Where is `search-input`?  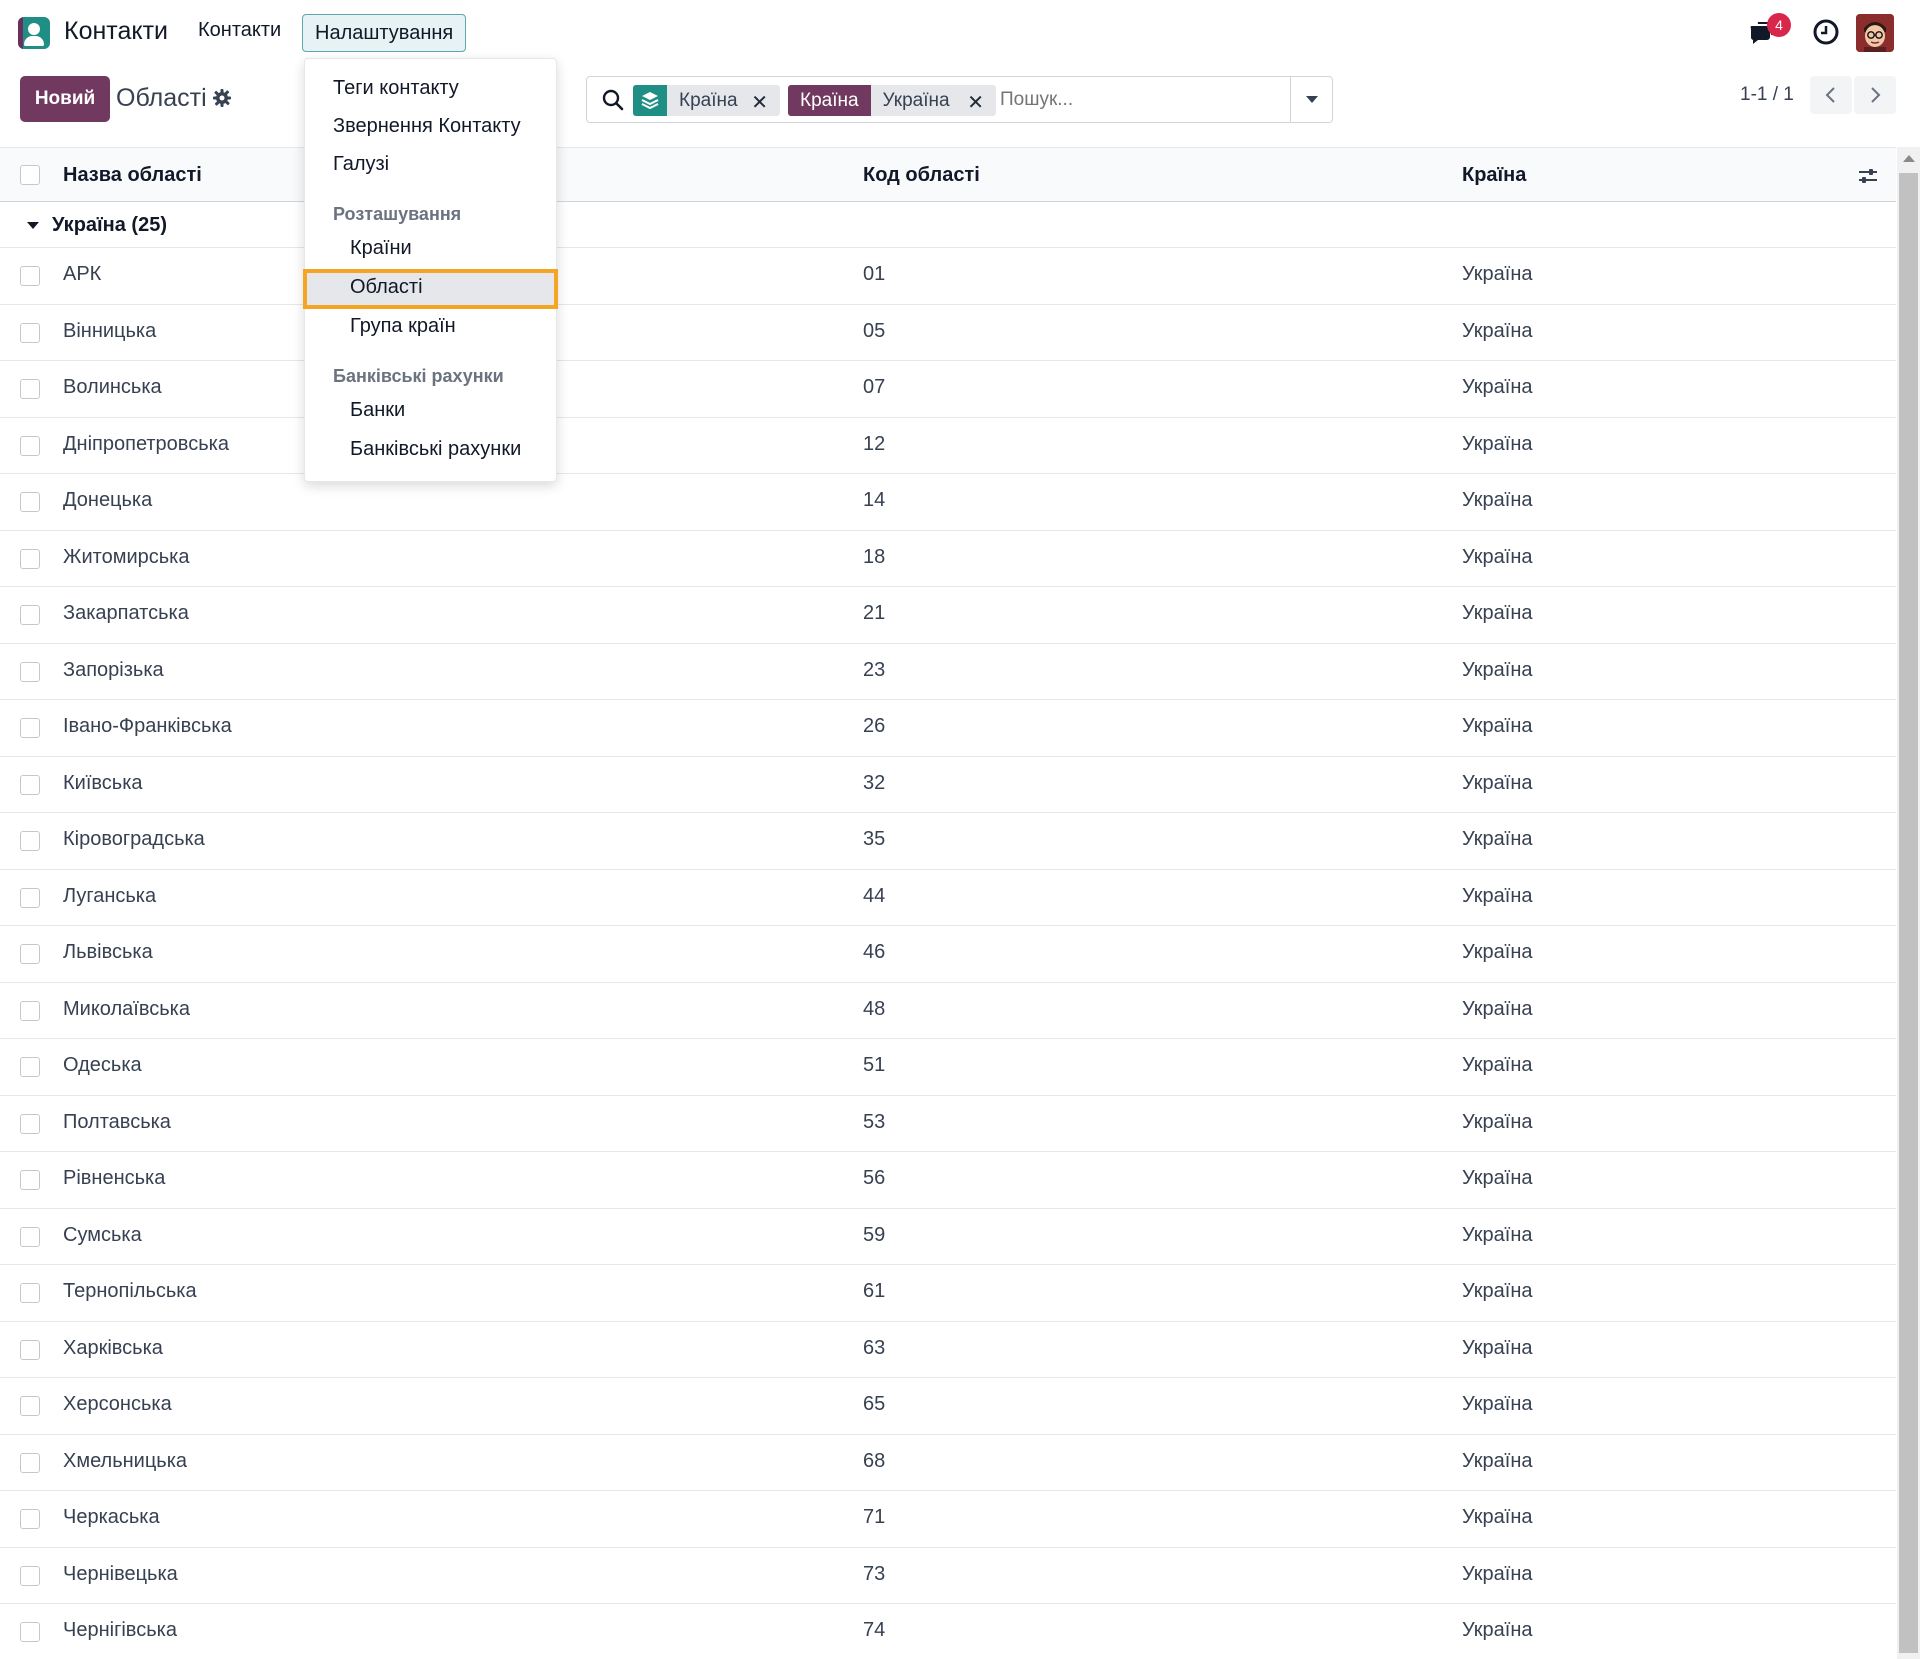
search-input is located at coordinates (1140, 100).